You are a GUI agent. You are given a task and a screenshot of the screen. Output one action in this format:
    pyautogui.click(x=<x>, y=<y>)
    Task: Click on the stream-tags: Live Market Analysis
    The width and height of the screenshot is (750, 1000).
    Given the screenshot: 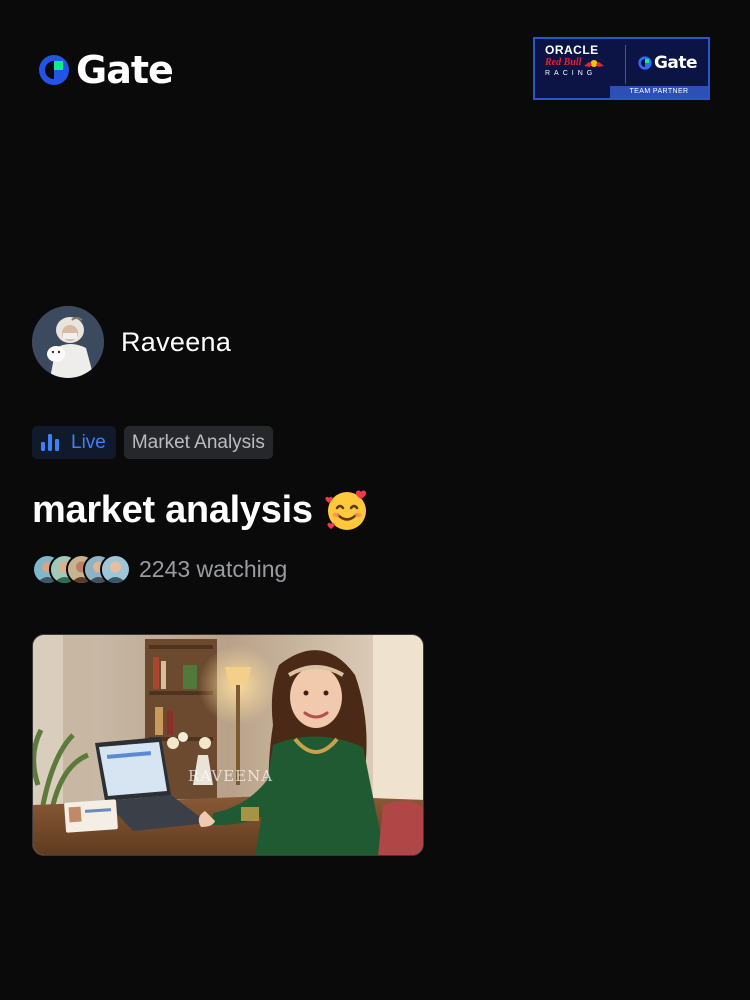 What is the action you would take?
    pyautogui.click(x=152, y=442)
    